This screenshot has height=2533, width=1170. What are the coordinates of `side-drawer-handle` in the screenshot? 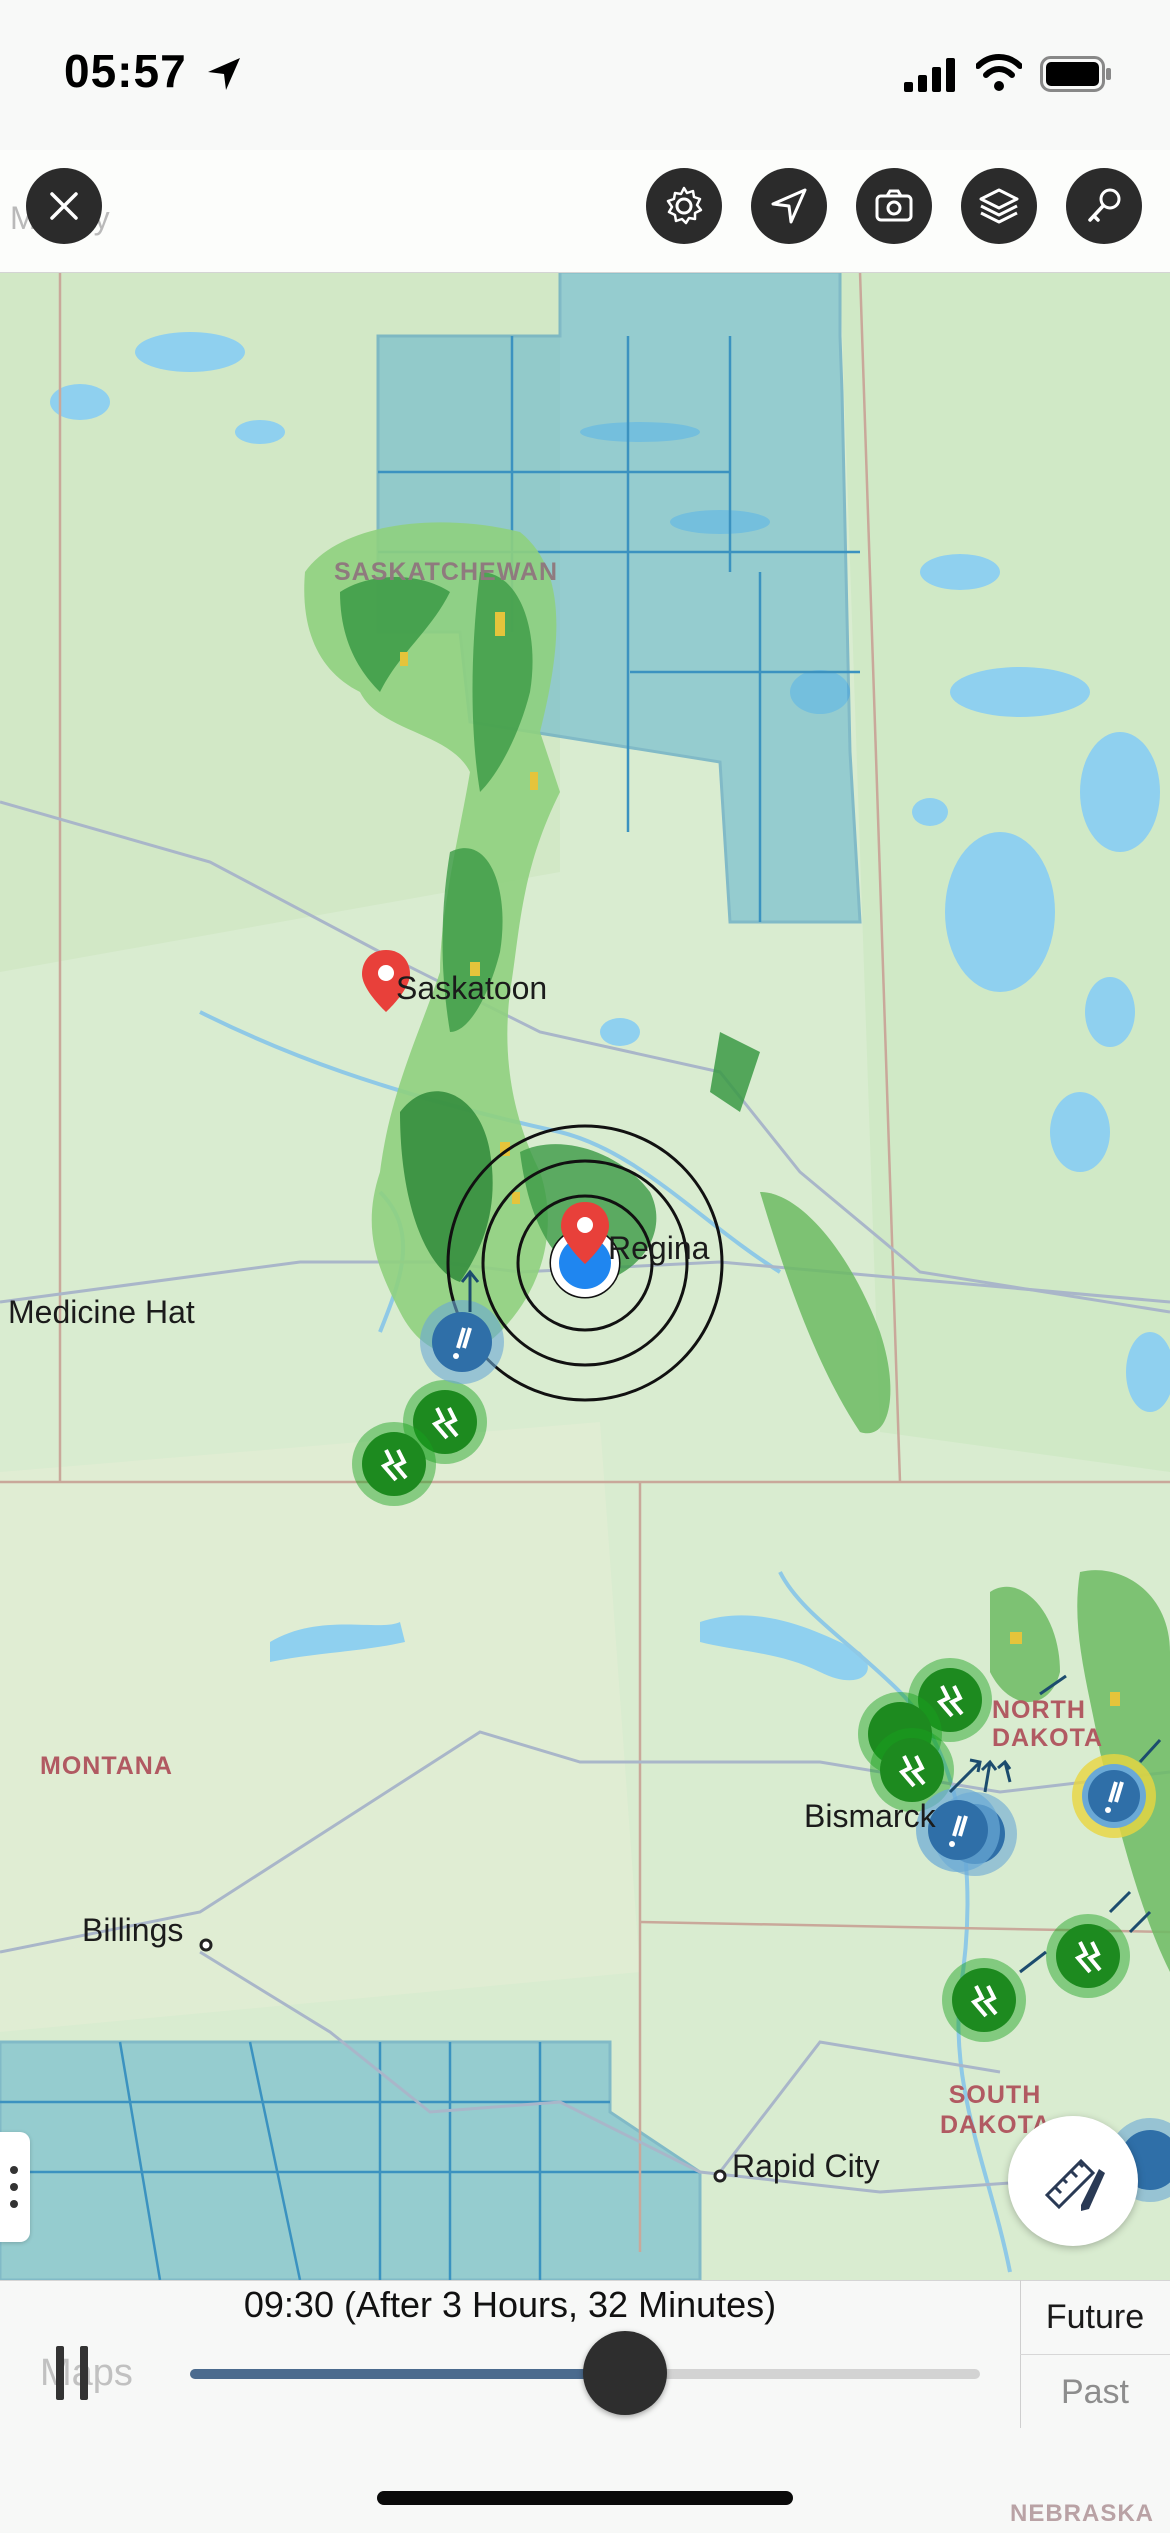 It's located at (15, 2187).